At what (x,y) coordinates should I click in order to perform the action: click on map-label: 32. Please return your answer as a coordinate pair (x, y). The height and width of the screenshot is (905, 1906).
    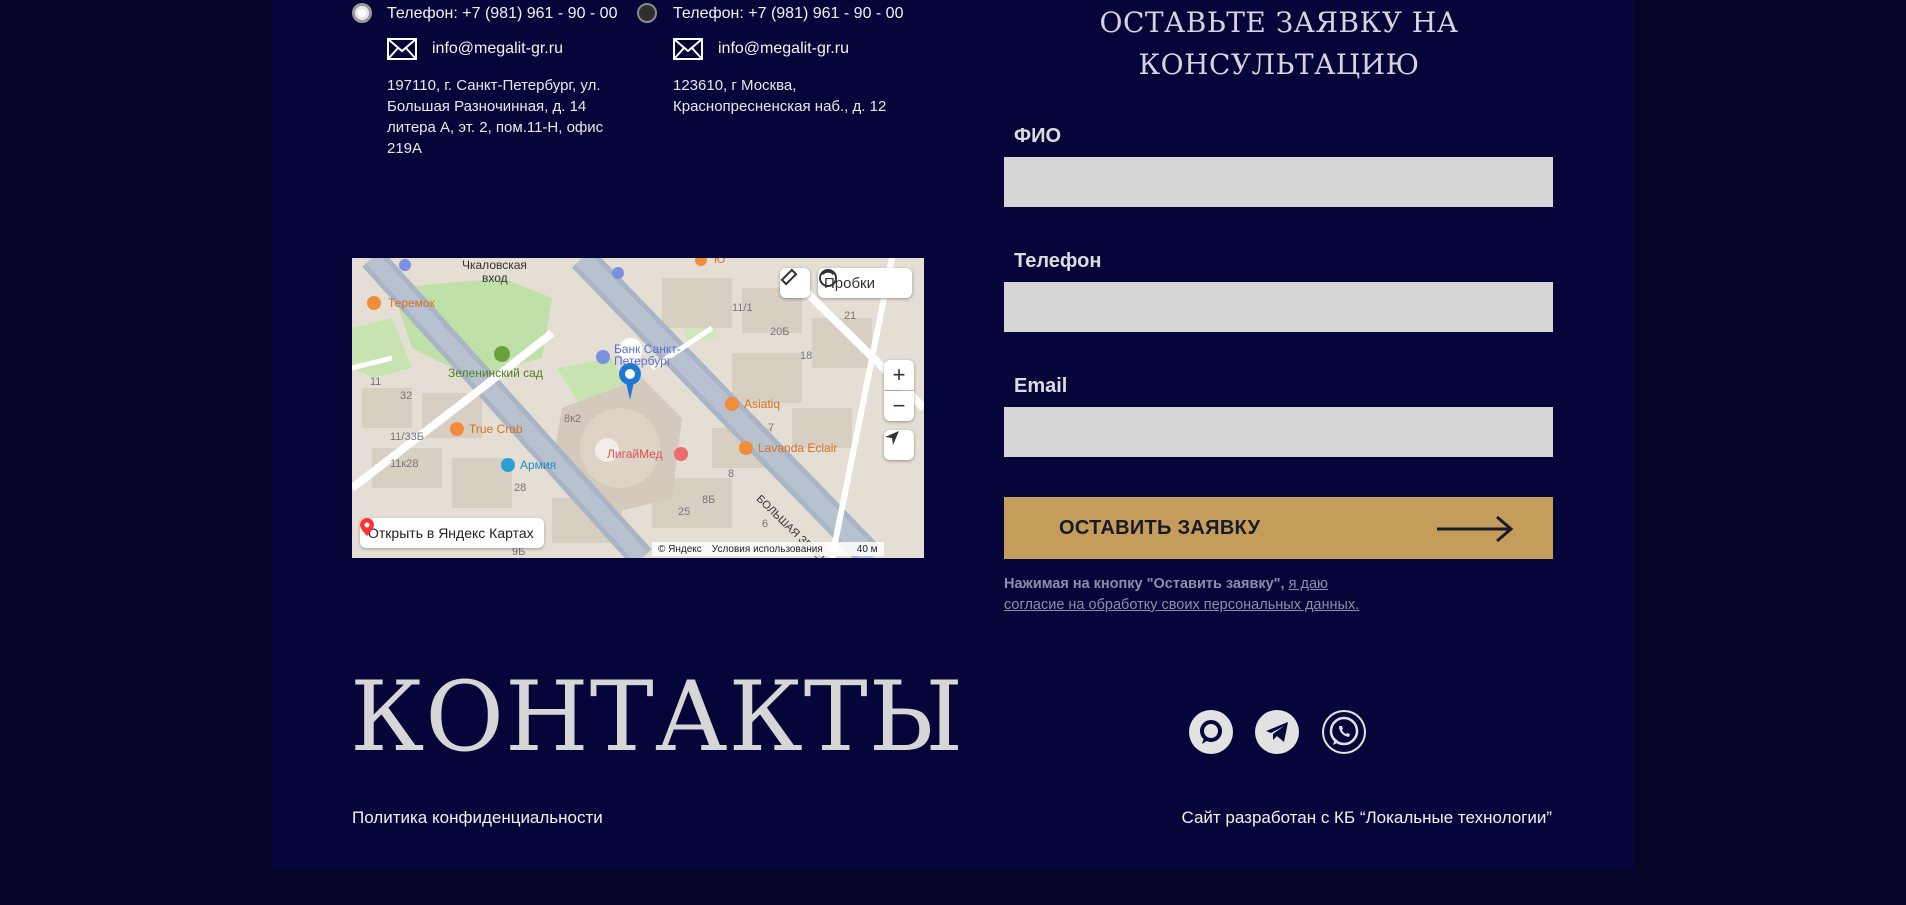
    Looking at the image, I should click on (406, 396).